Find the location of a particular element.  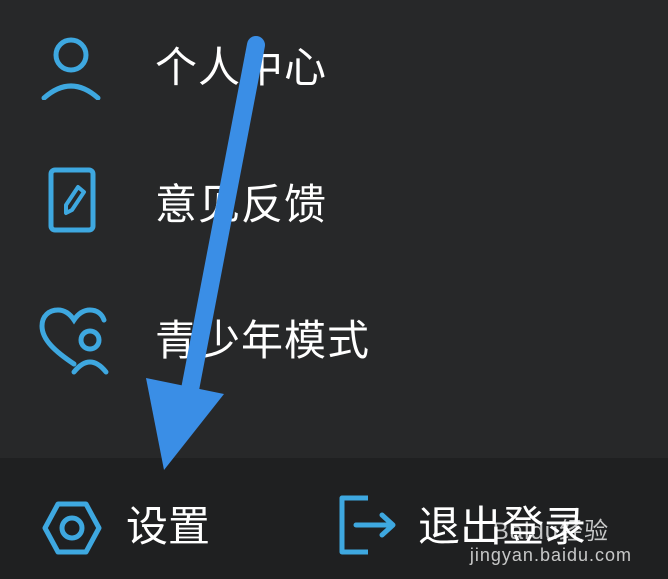

feedback-pencil-icon is located at coordinates (71, 202).